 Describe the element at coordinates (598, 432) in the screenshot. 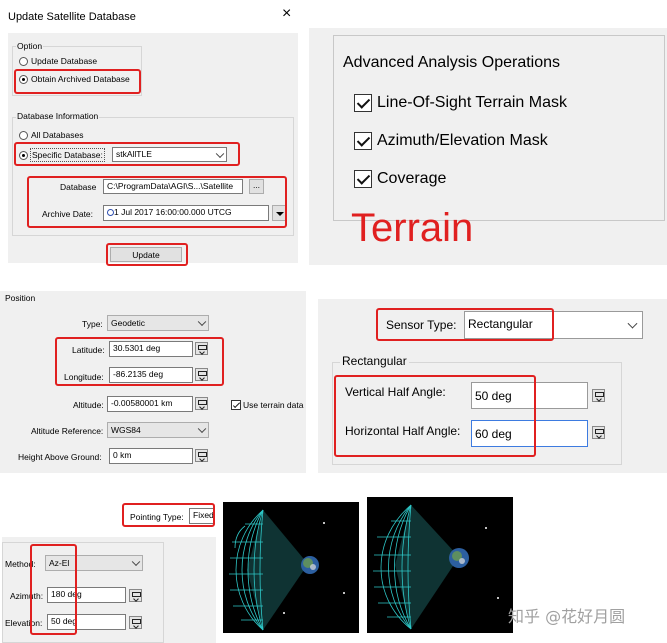

I see `horizontal-units-icon` at that location.